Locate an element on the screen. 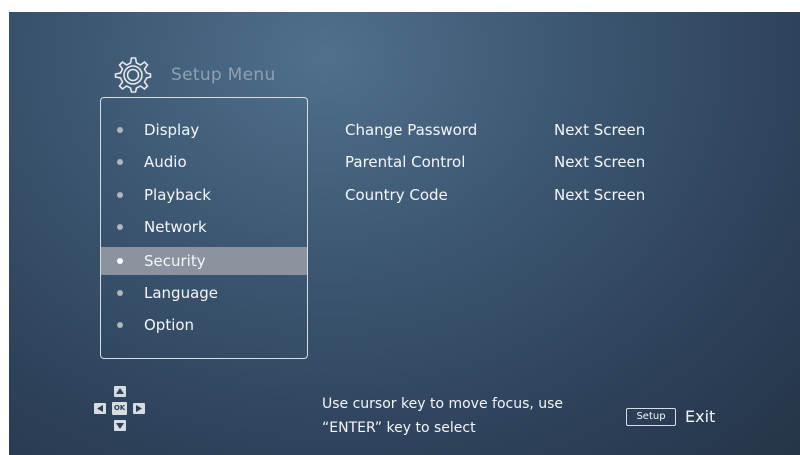 Image resolution: width=800 pixels, height=455 pixels. arrow-right-icon is located at coordinates (139, 408).